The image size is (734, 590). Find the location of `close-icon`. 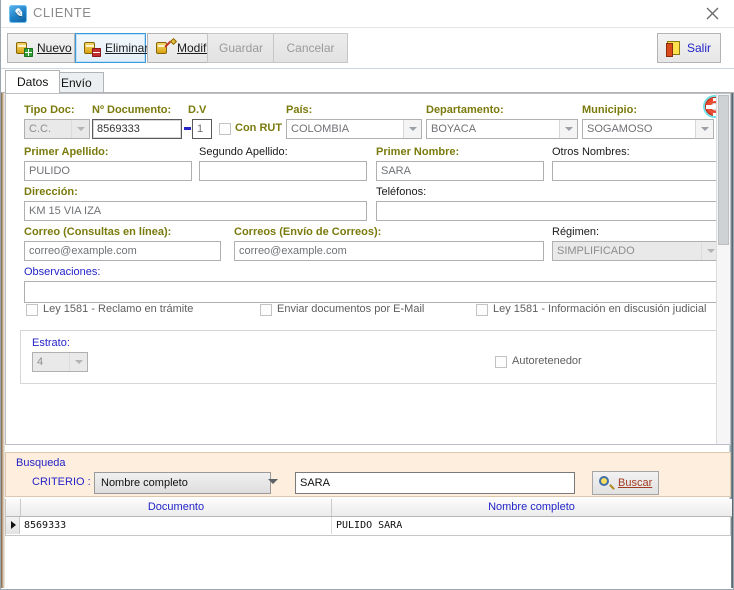

close-icon is located at coordinates (712, 13).